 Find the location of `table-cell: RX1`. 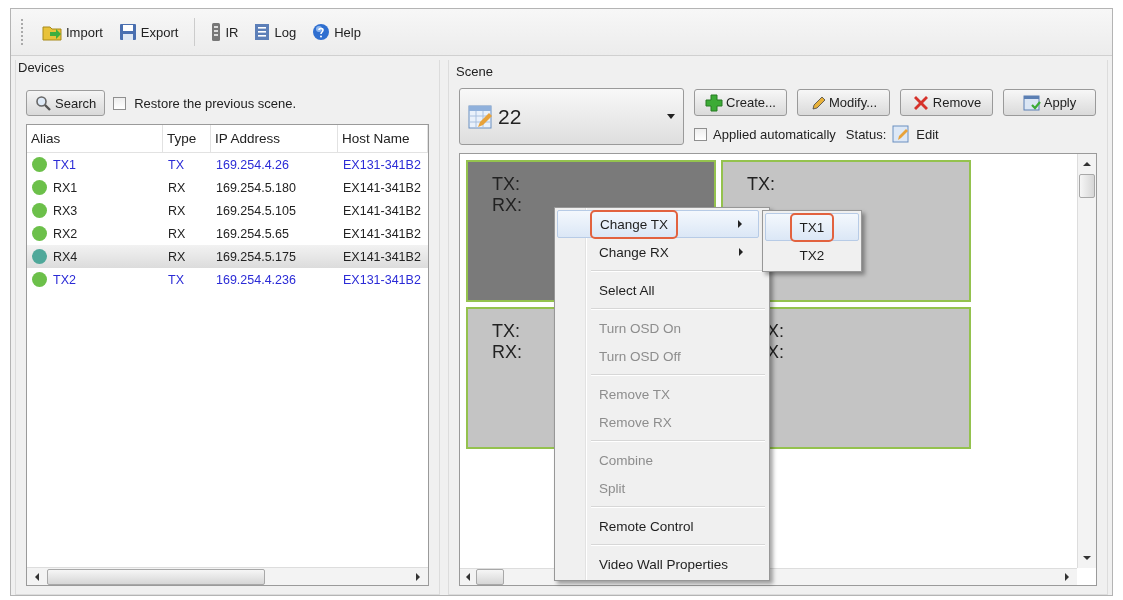

table-cell: RX1 is located at coordinates (65, 187).